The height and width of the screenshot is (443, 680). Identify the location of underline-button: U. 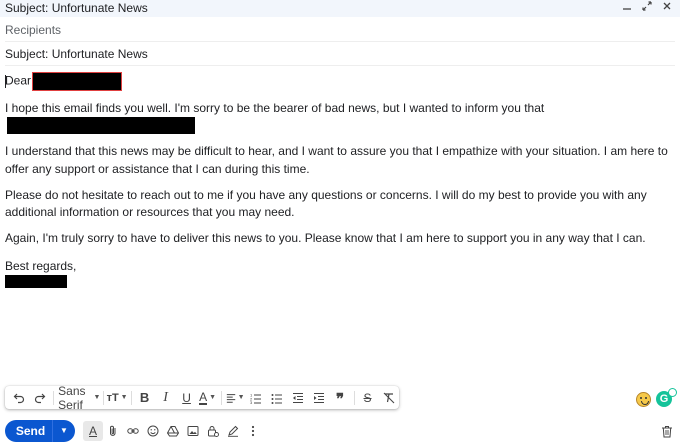
(186, 397).